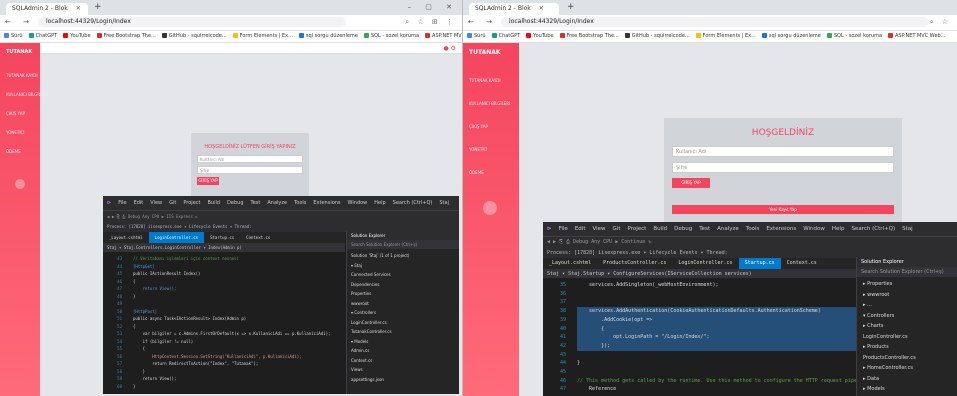  Describe the element at coordinates (783, 209) in the screenshot. I see `new-record-button: Yeni Kayıt Yap` at that location.